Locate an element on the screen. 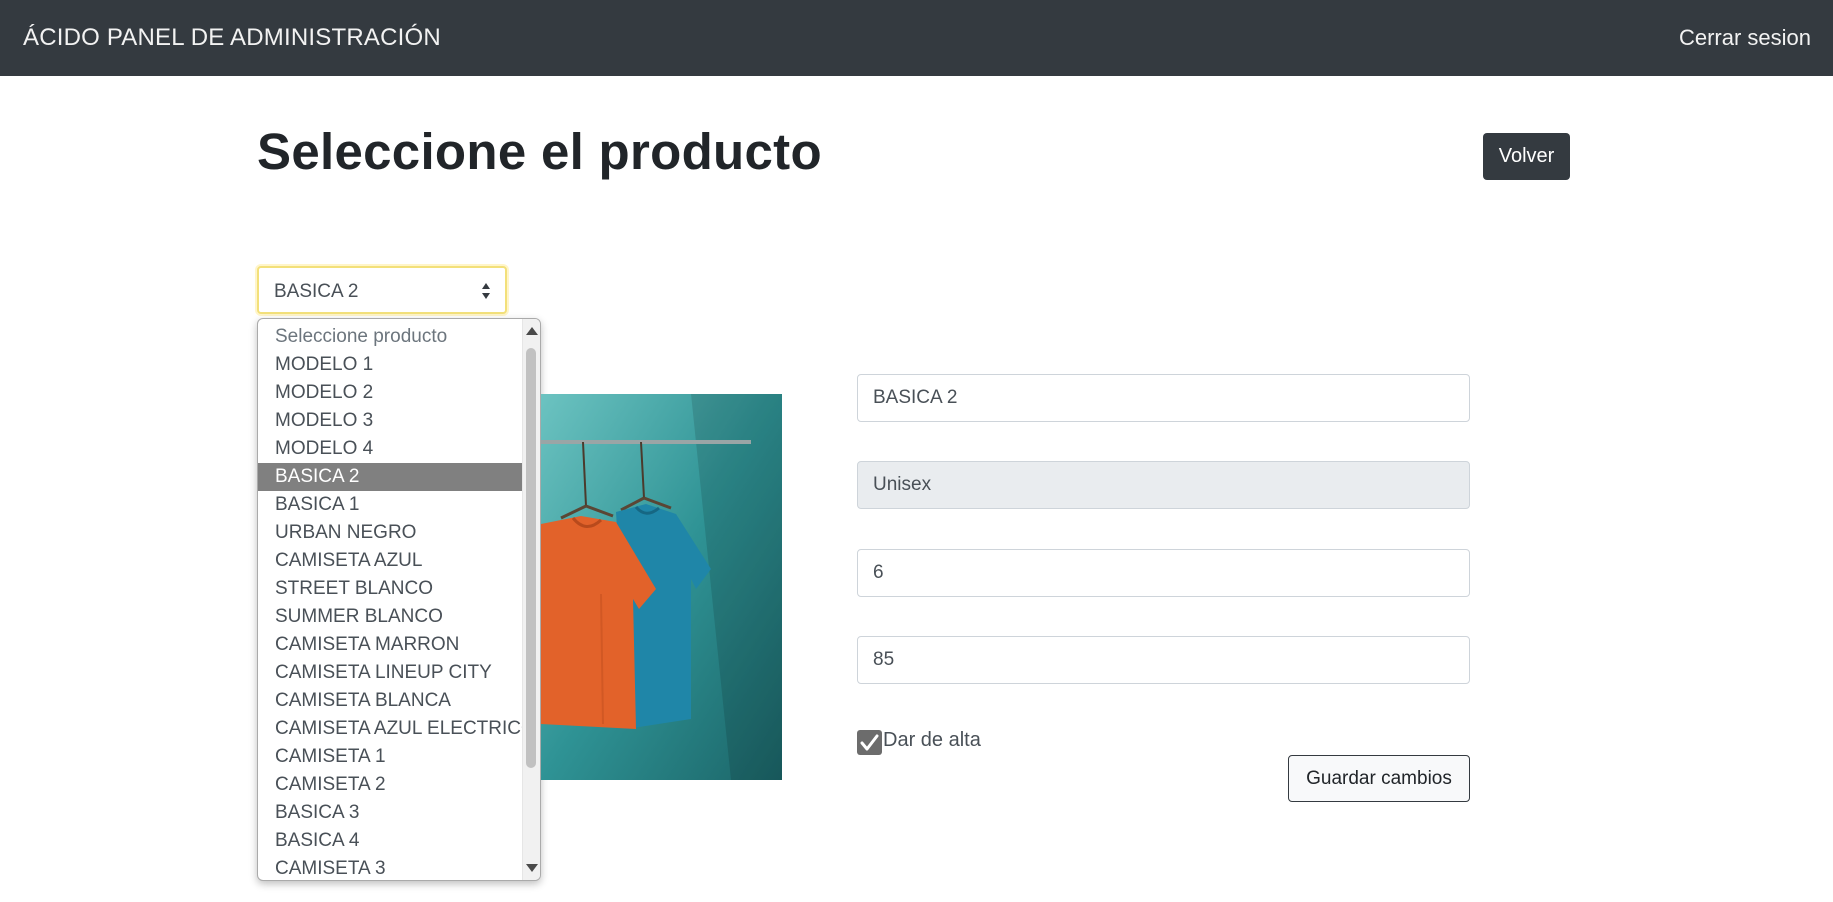 The width and height of the screenshot is (1833, 902). product-select-value: BASICA 2 is located at coordinates (316, 291).